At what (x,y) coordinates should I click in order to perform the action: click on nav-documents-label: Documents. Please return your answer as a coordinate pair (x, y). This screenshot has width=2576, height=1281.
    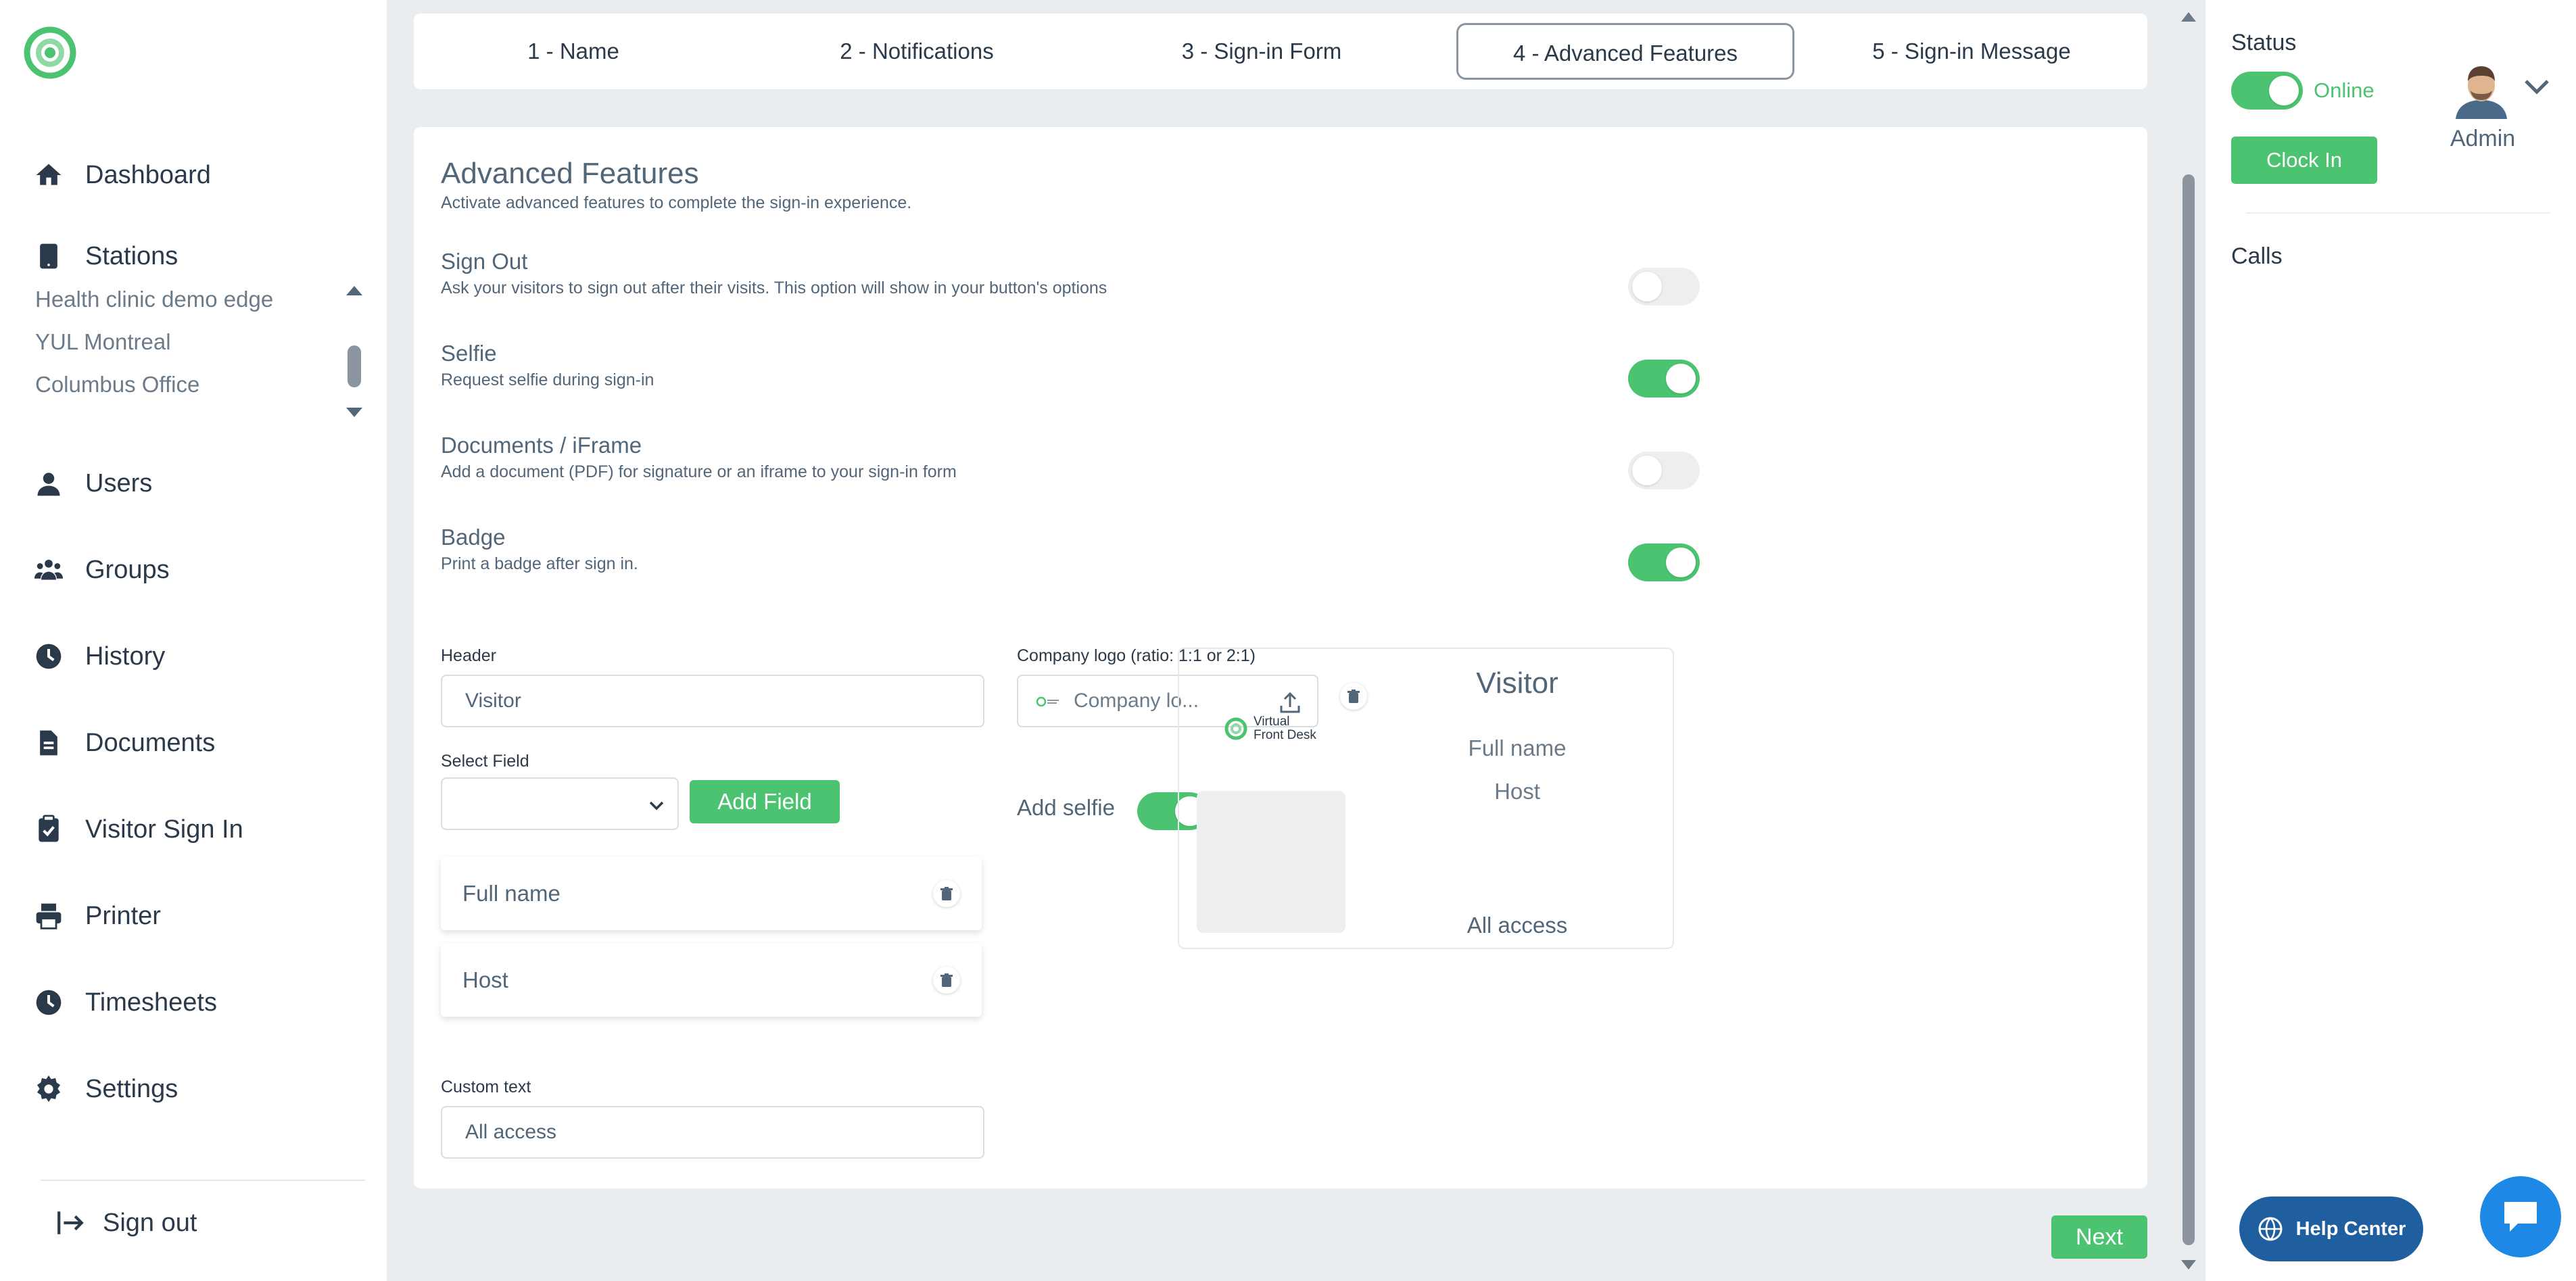
    Looking at the image, I should click on (150, 742).